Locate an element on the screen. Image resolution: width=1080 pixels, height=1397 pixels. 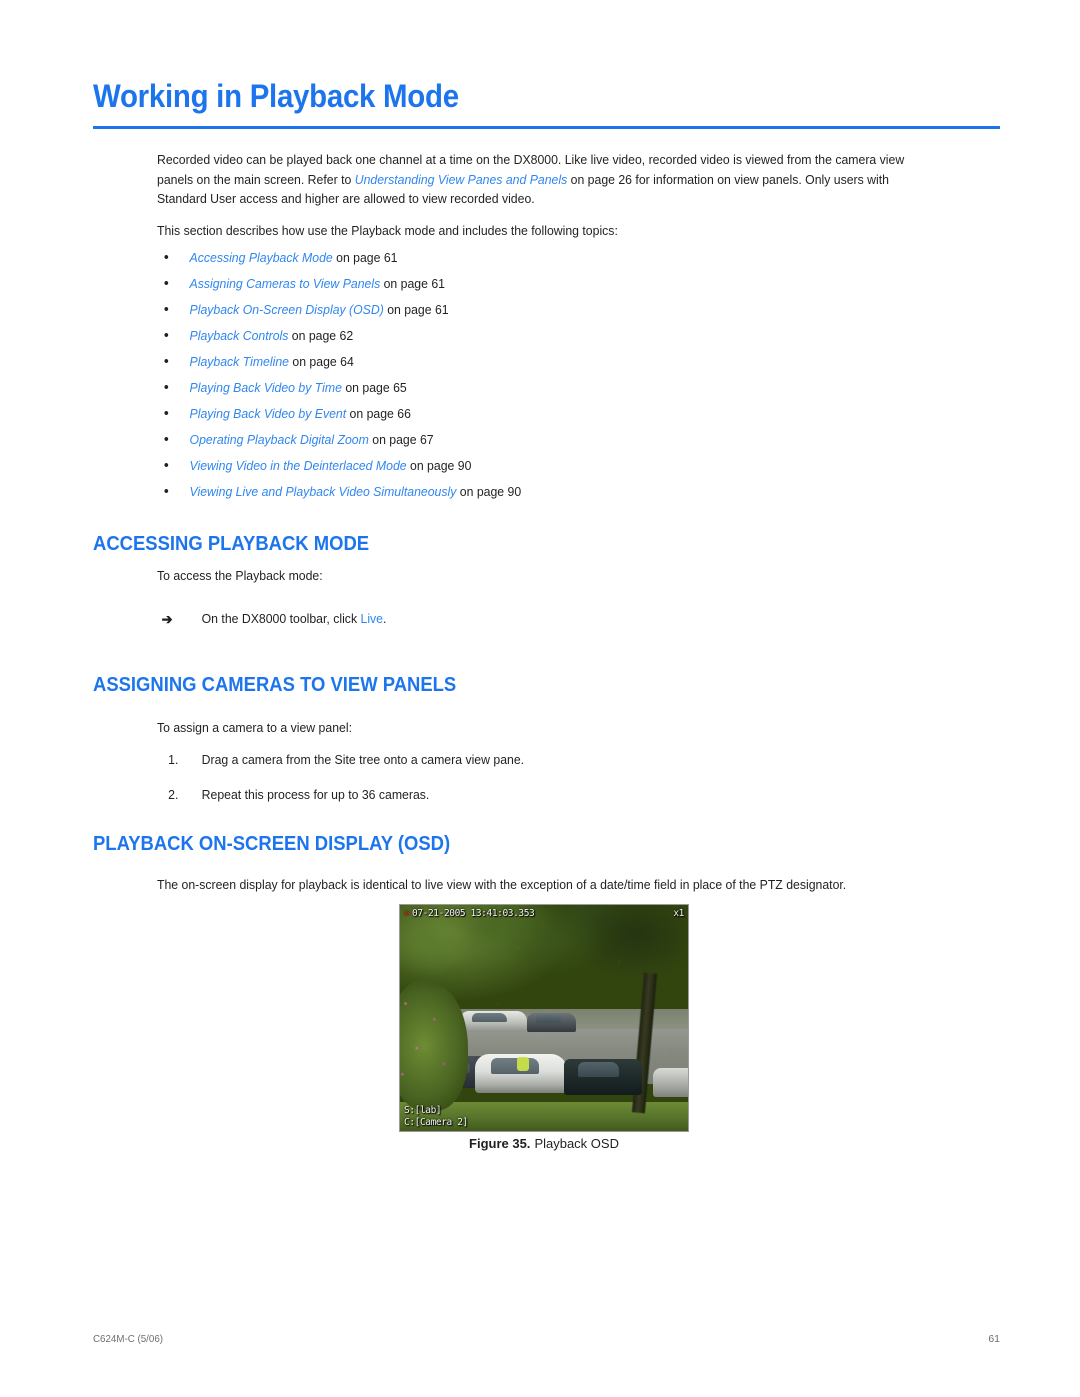
parked-truck is located at coordinates (603, 1076).